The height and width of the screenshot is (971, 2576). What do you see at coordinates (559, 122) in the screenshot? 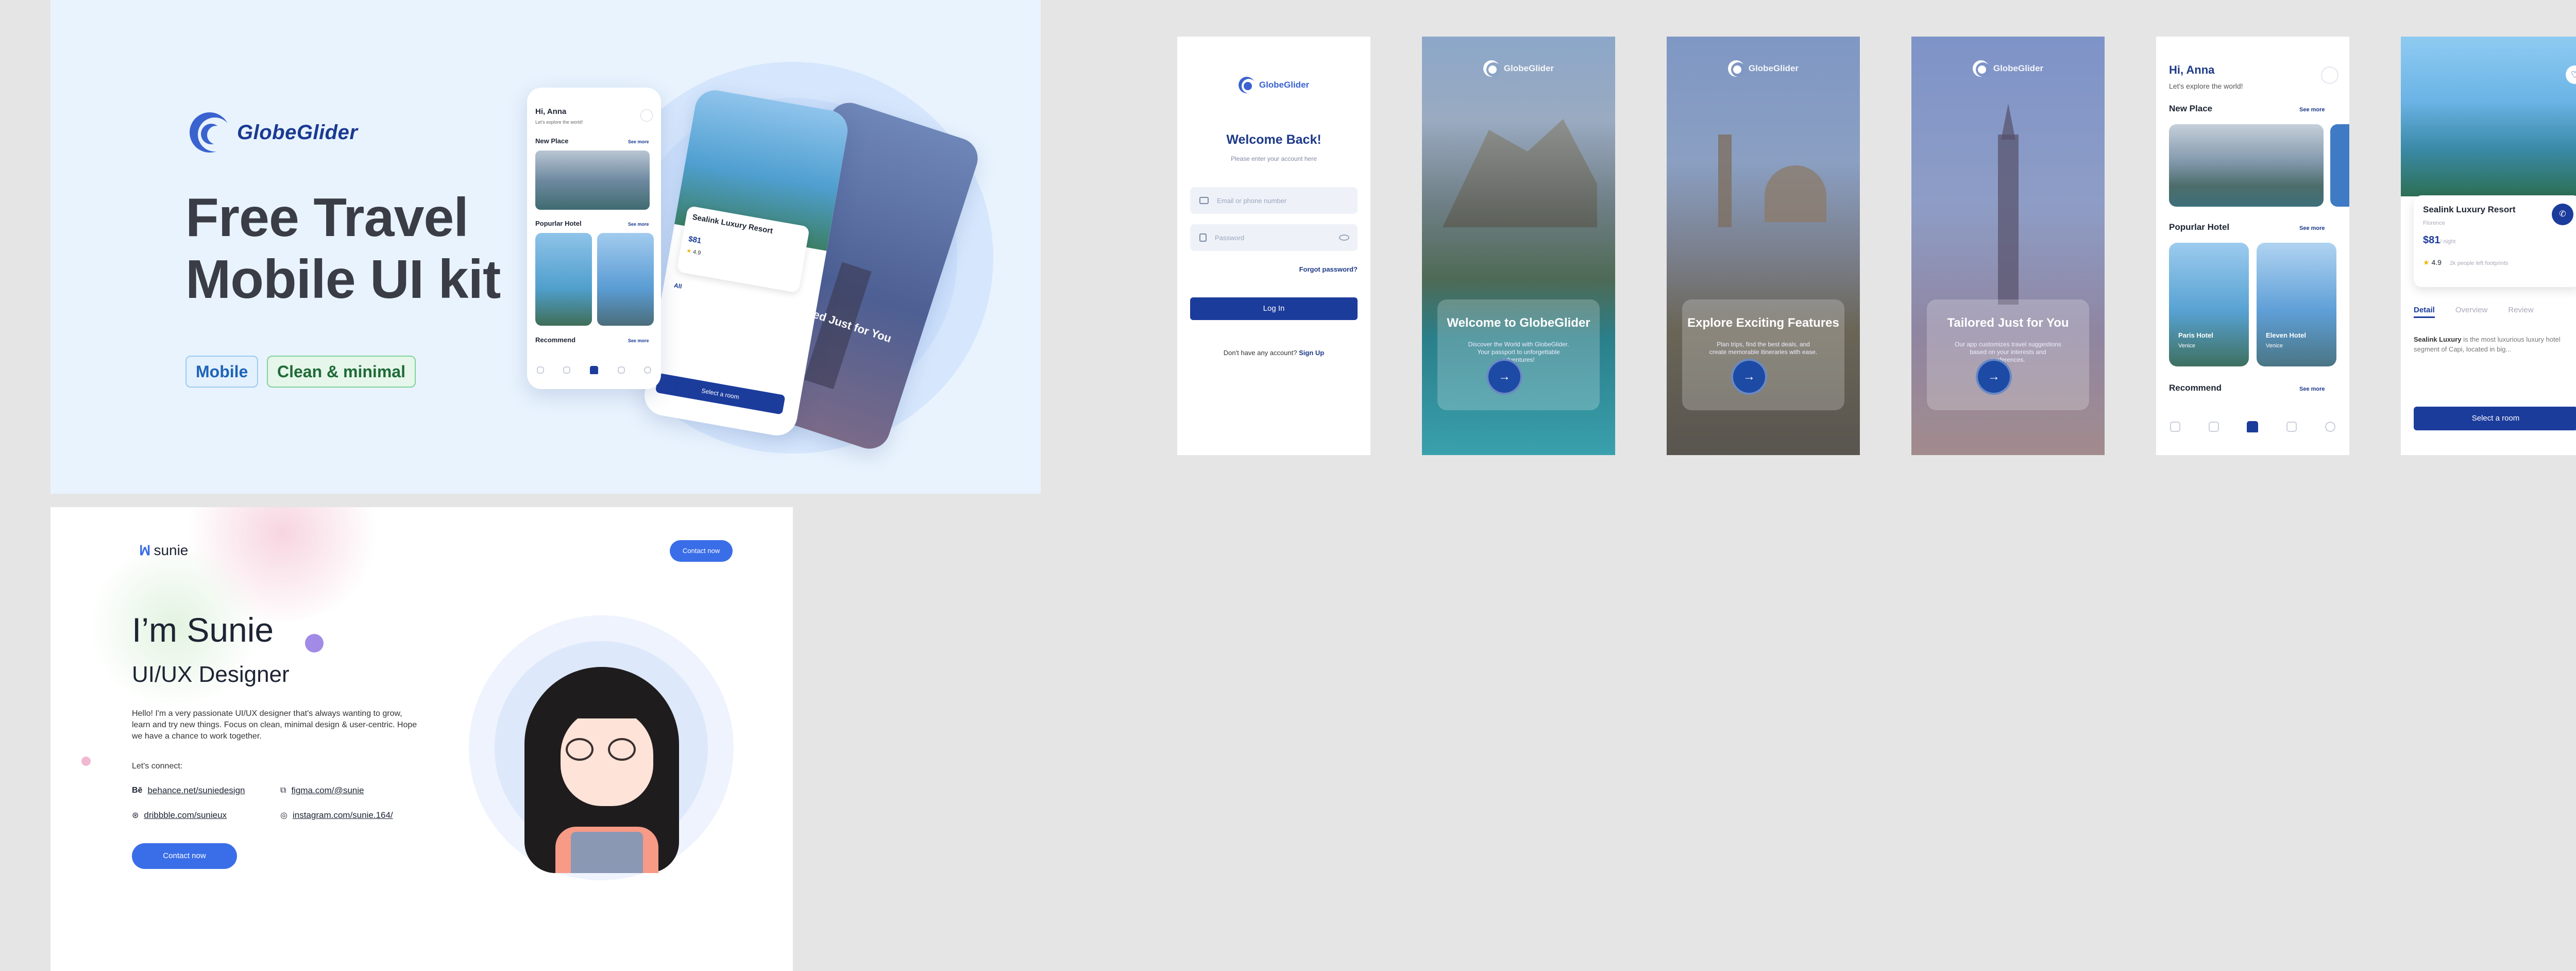
I see `mock-sub: Let's explore the world!` at bounding box center [559, 122].